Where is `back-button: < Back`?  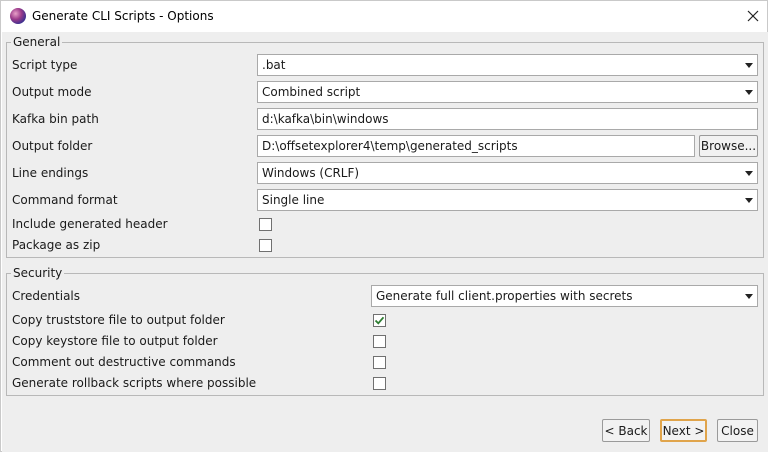 back-button: < Back is located at coordinates (626, 430).